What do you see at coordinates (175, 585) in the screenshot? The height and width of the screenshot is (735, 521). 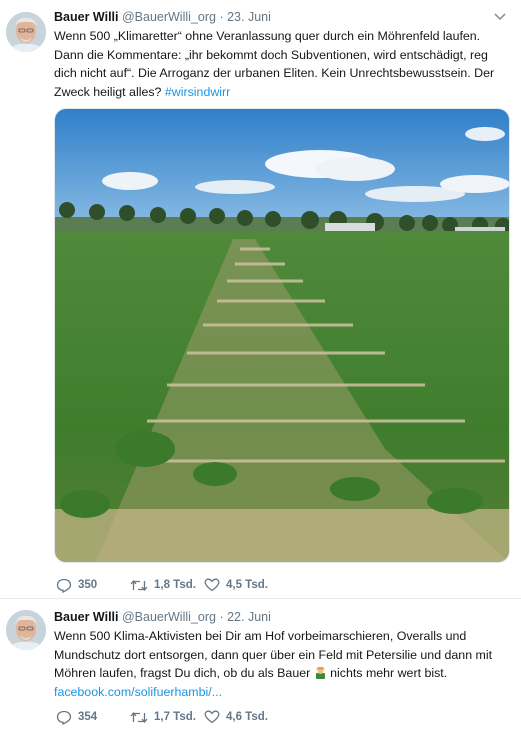 I see `retweet-count: 1,8 Tsd.` at bounding box center [175, 585].